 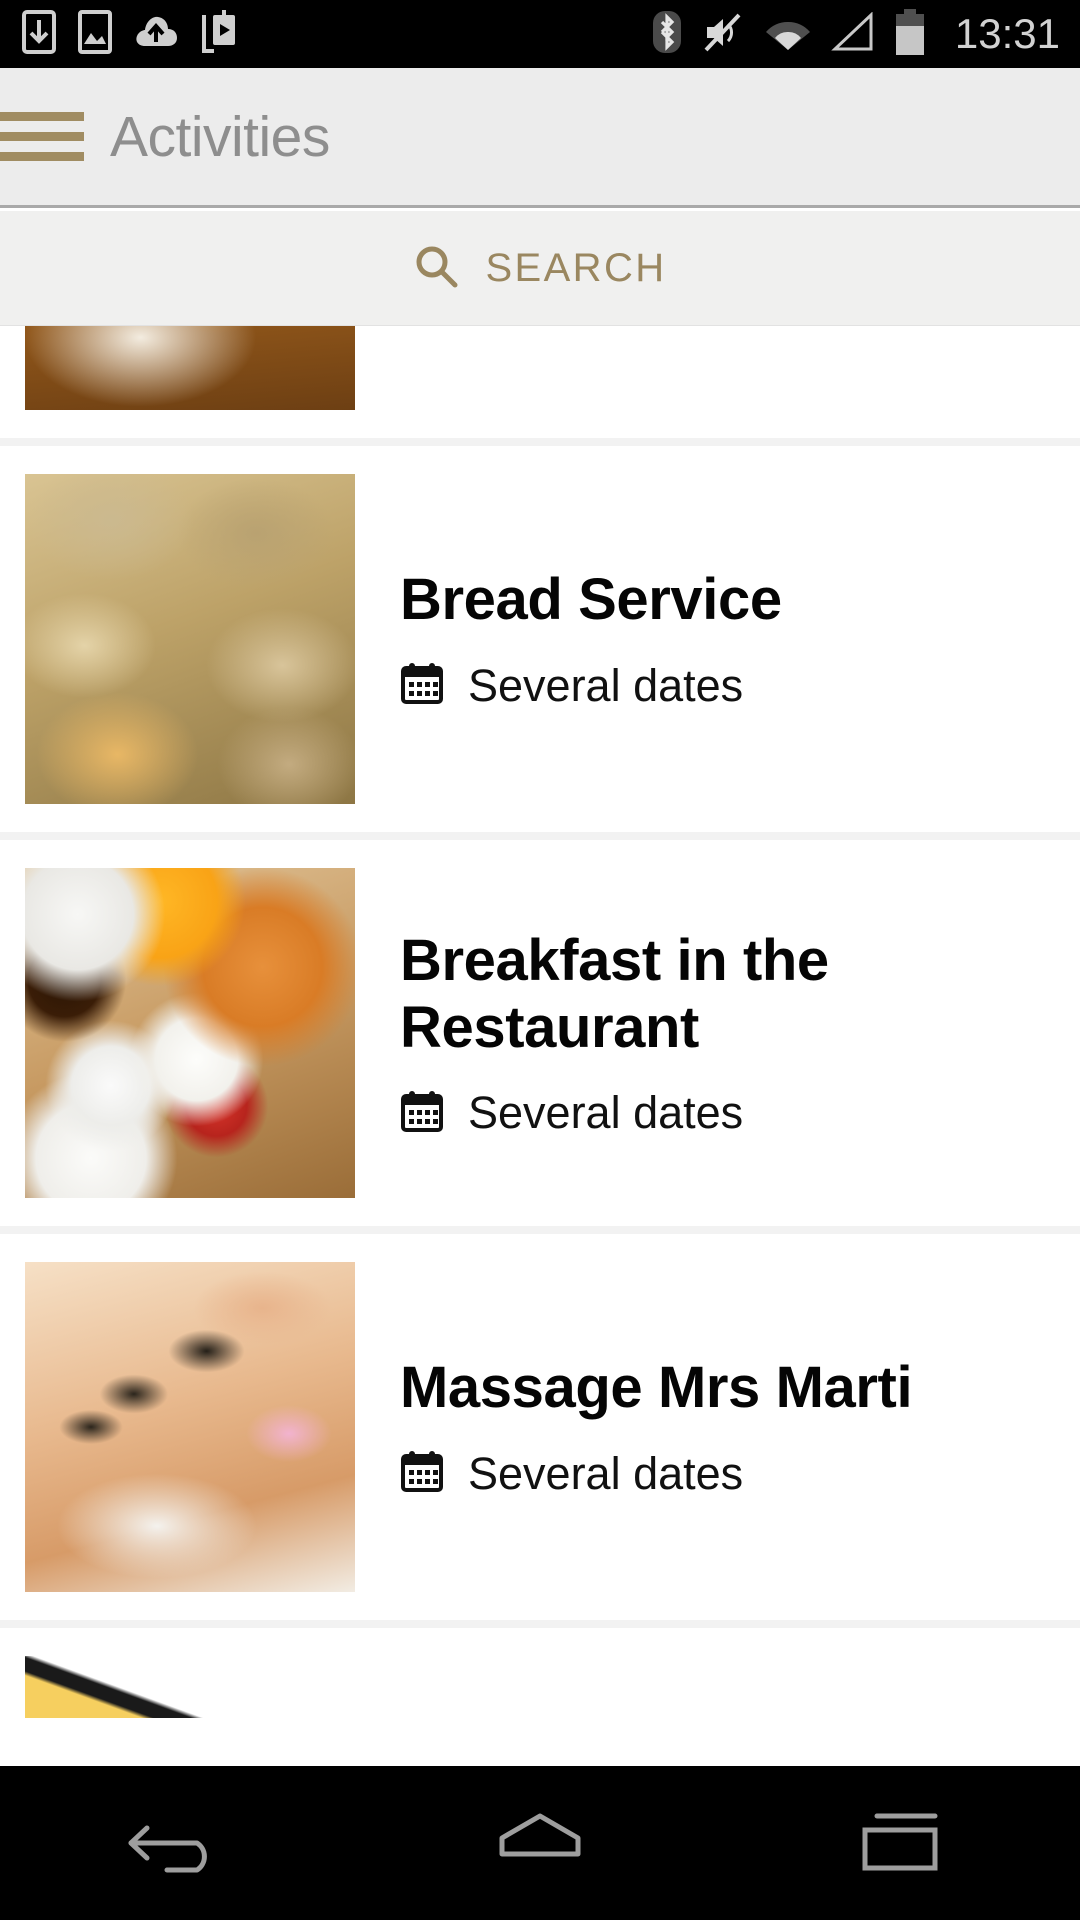 What do you see at coordinates (717, 639) in the screenshot?
I see `list-item-body: Bread Service Several dates` at bounding box center [717, 639].